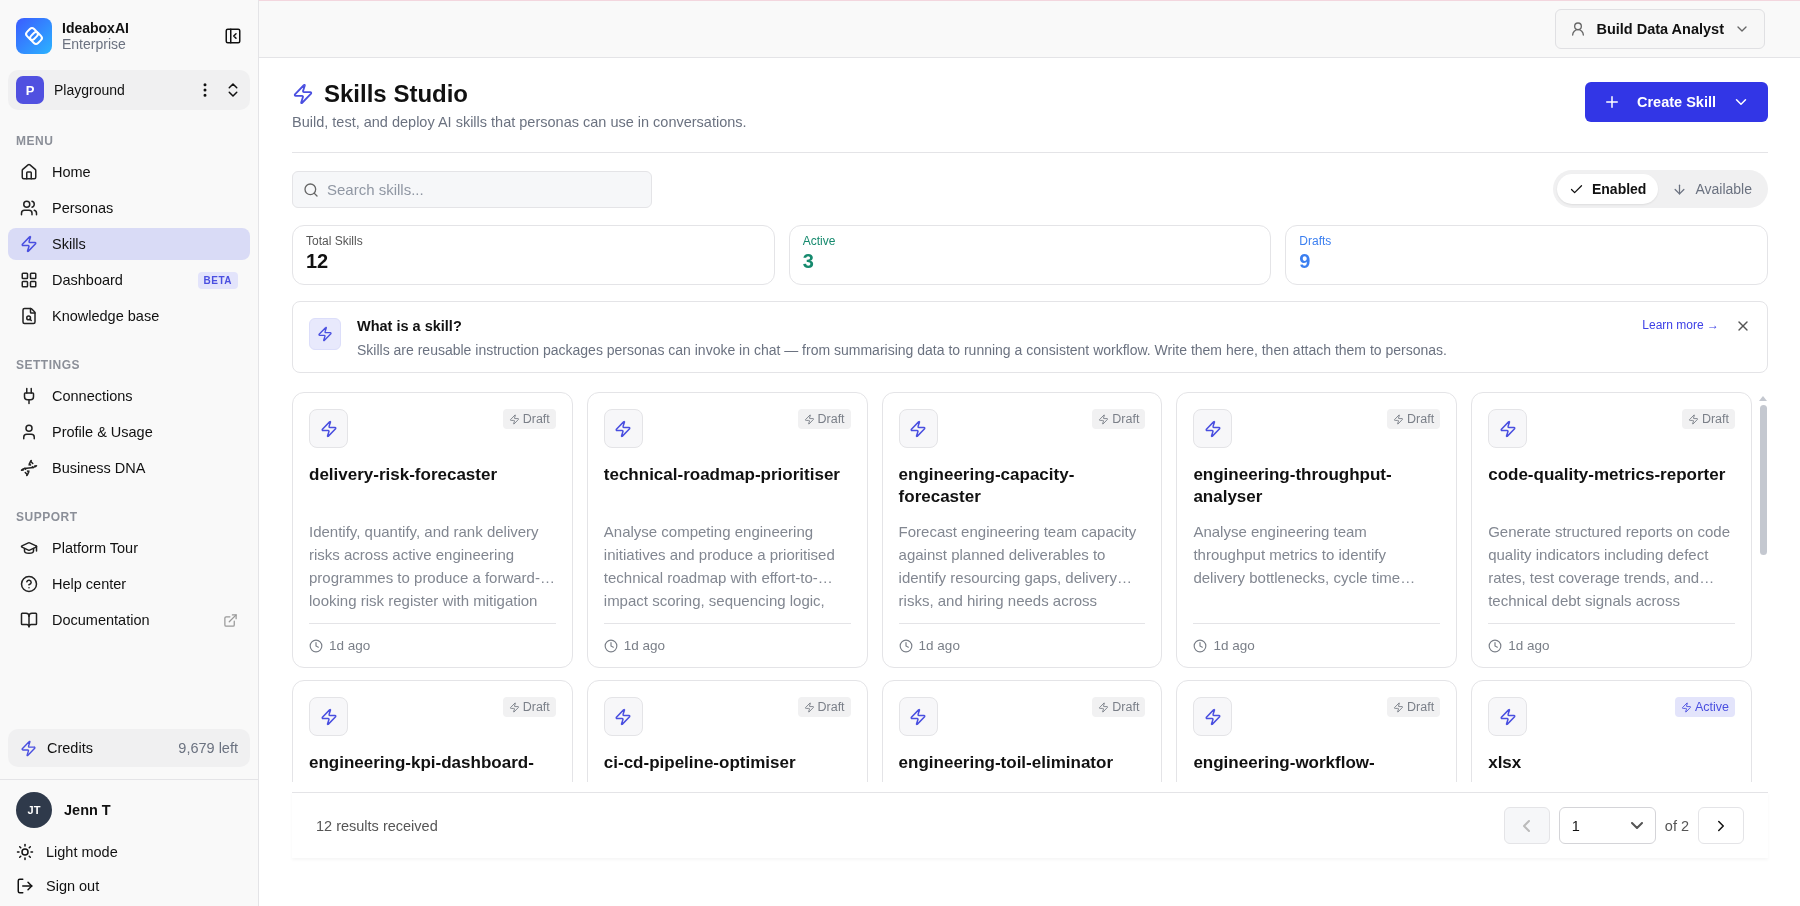  Describe the element at coordinates (722, 475) in the screenshot. I see `skill-name: technical-roadmap-prioritiser` at that location.